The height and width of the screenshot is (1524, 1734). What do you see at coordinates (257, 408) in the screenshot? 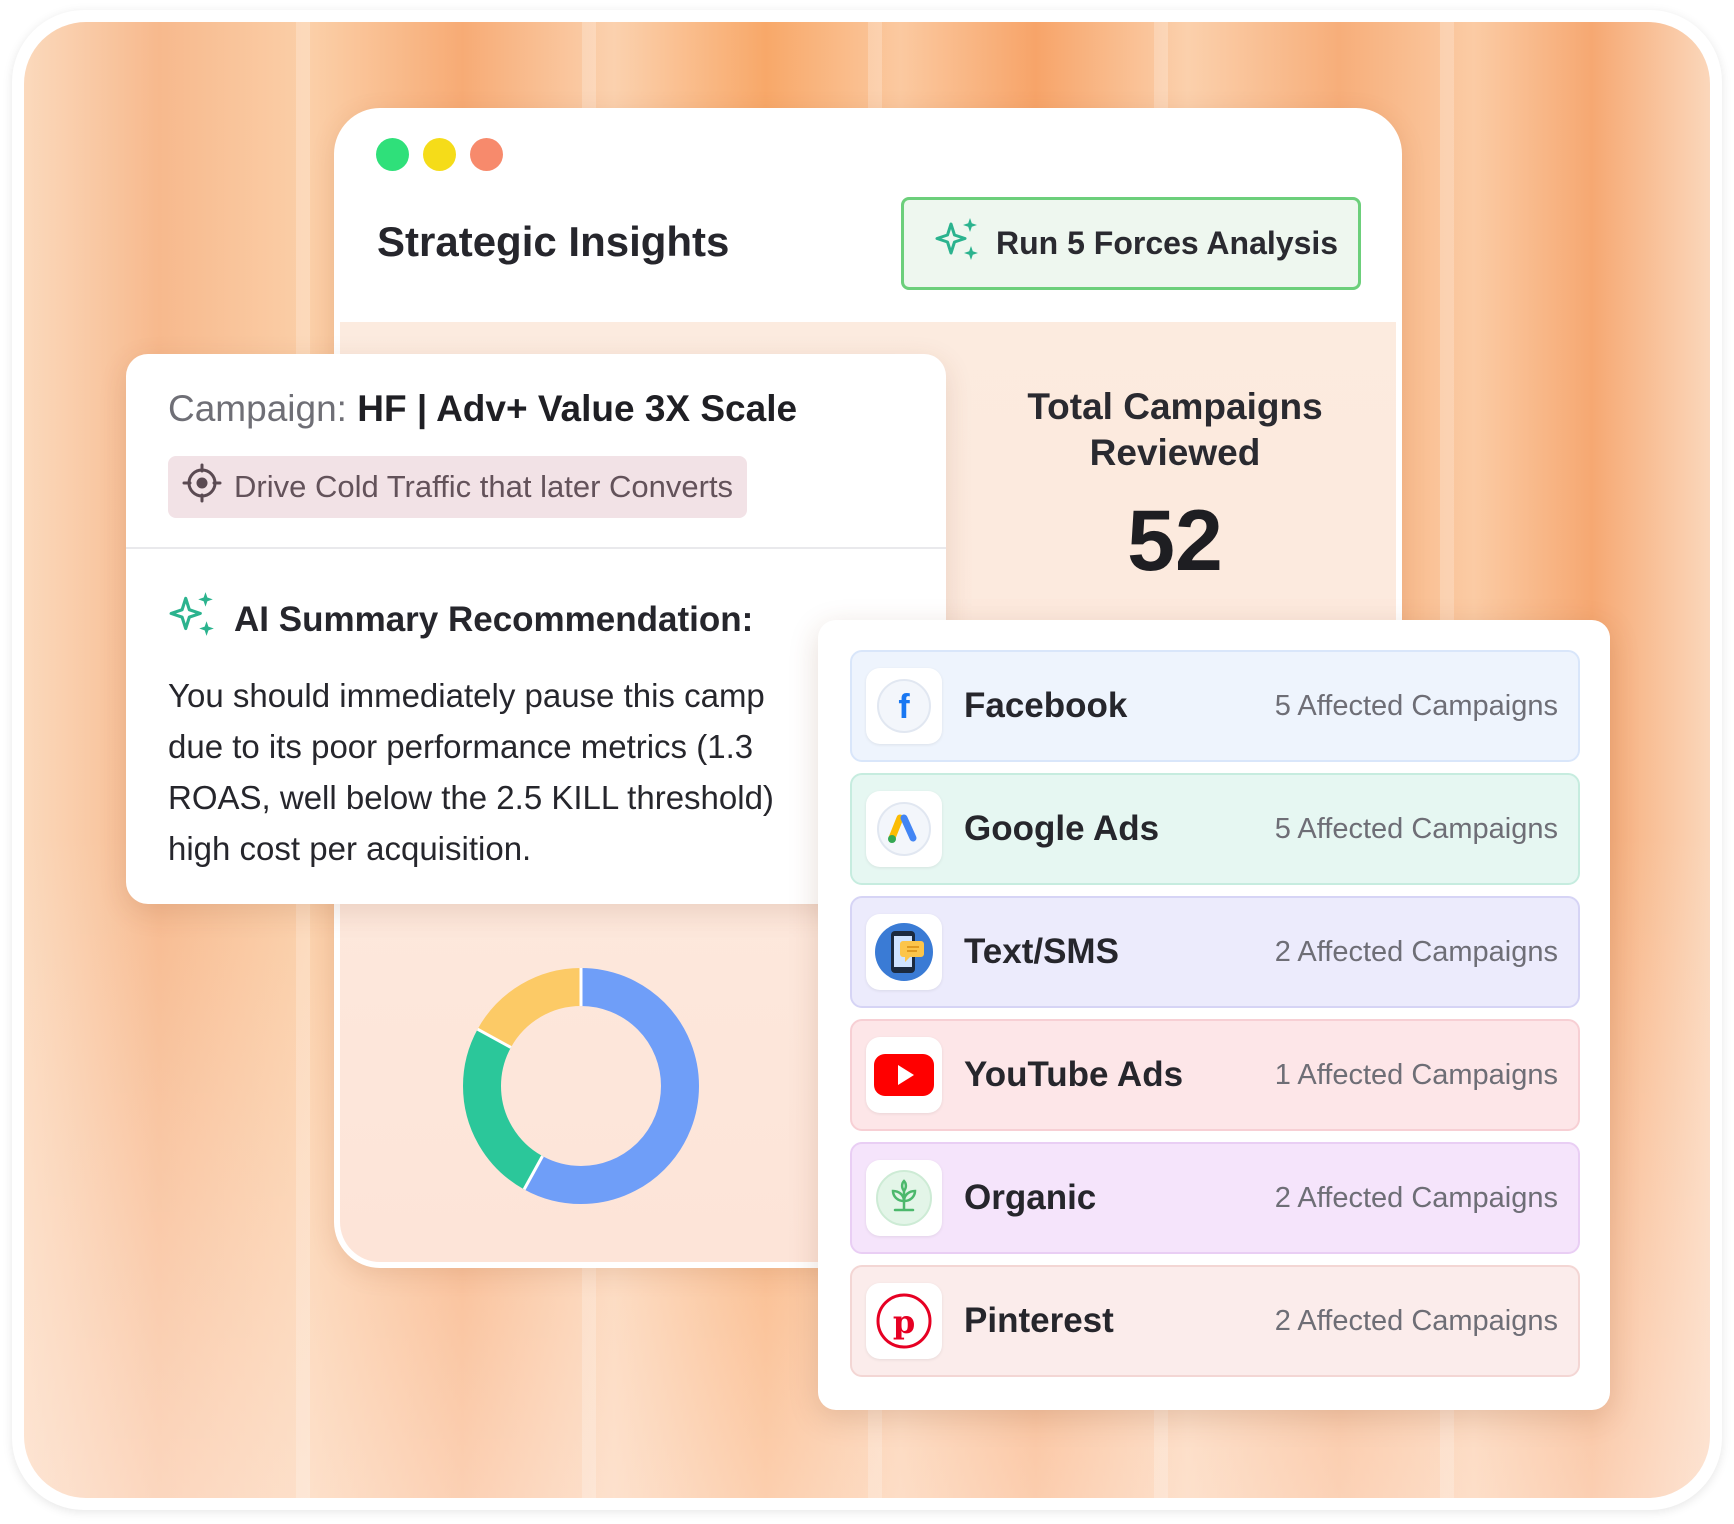
I see `campaign-label: Campaign:` at bounding box center [257, 408].